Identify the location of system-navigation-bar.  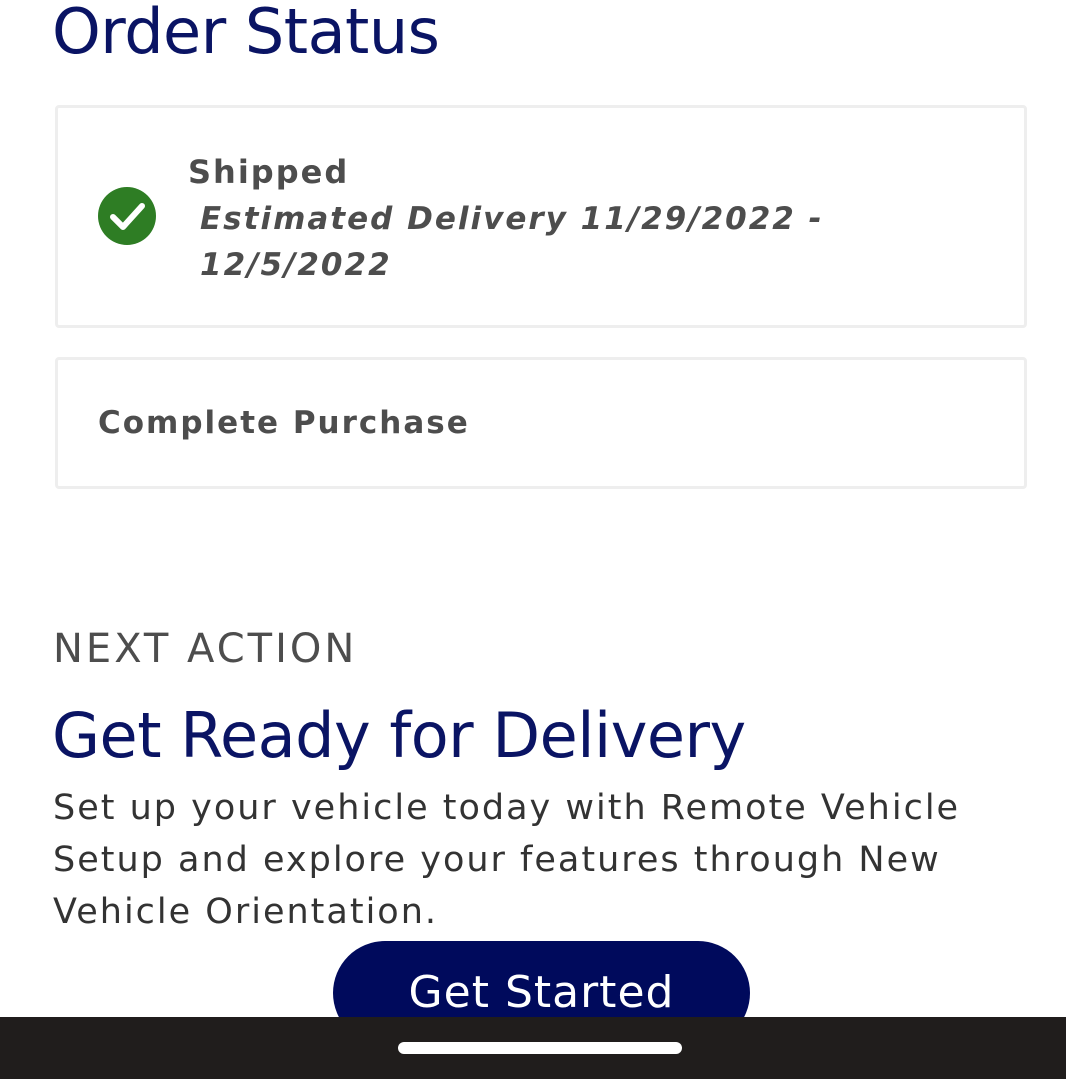
(533, 1048).